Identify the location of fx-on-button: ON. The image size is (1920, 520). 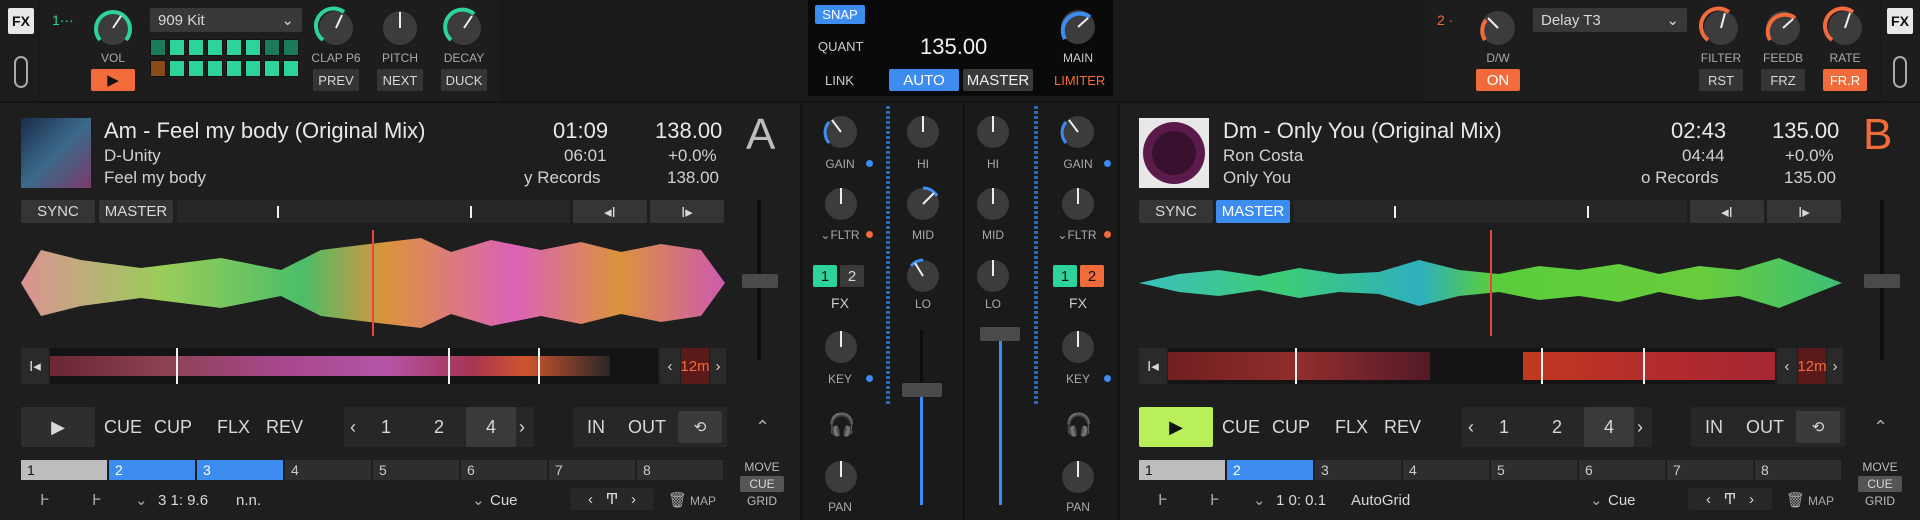
(1498, 80).